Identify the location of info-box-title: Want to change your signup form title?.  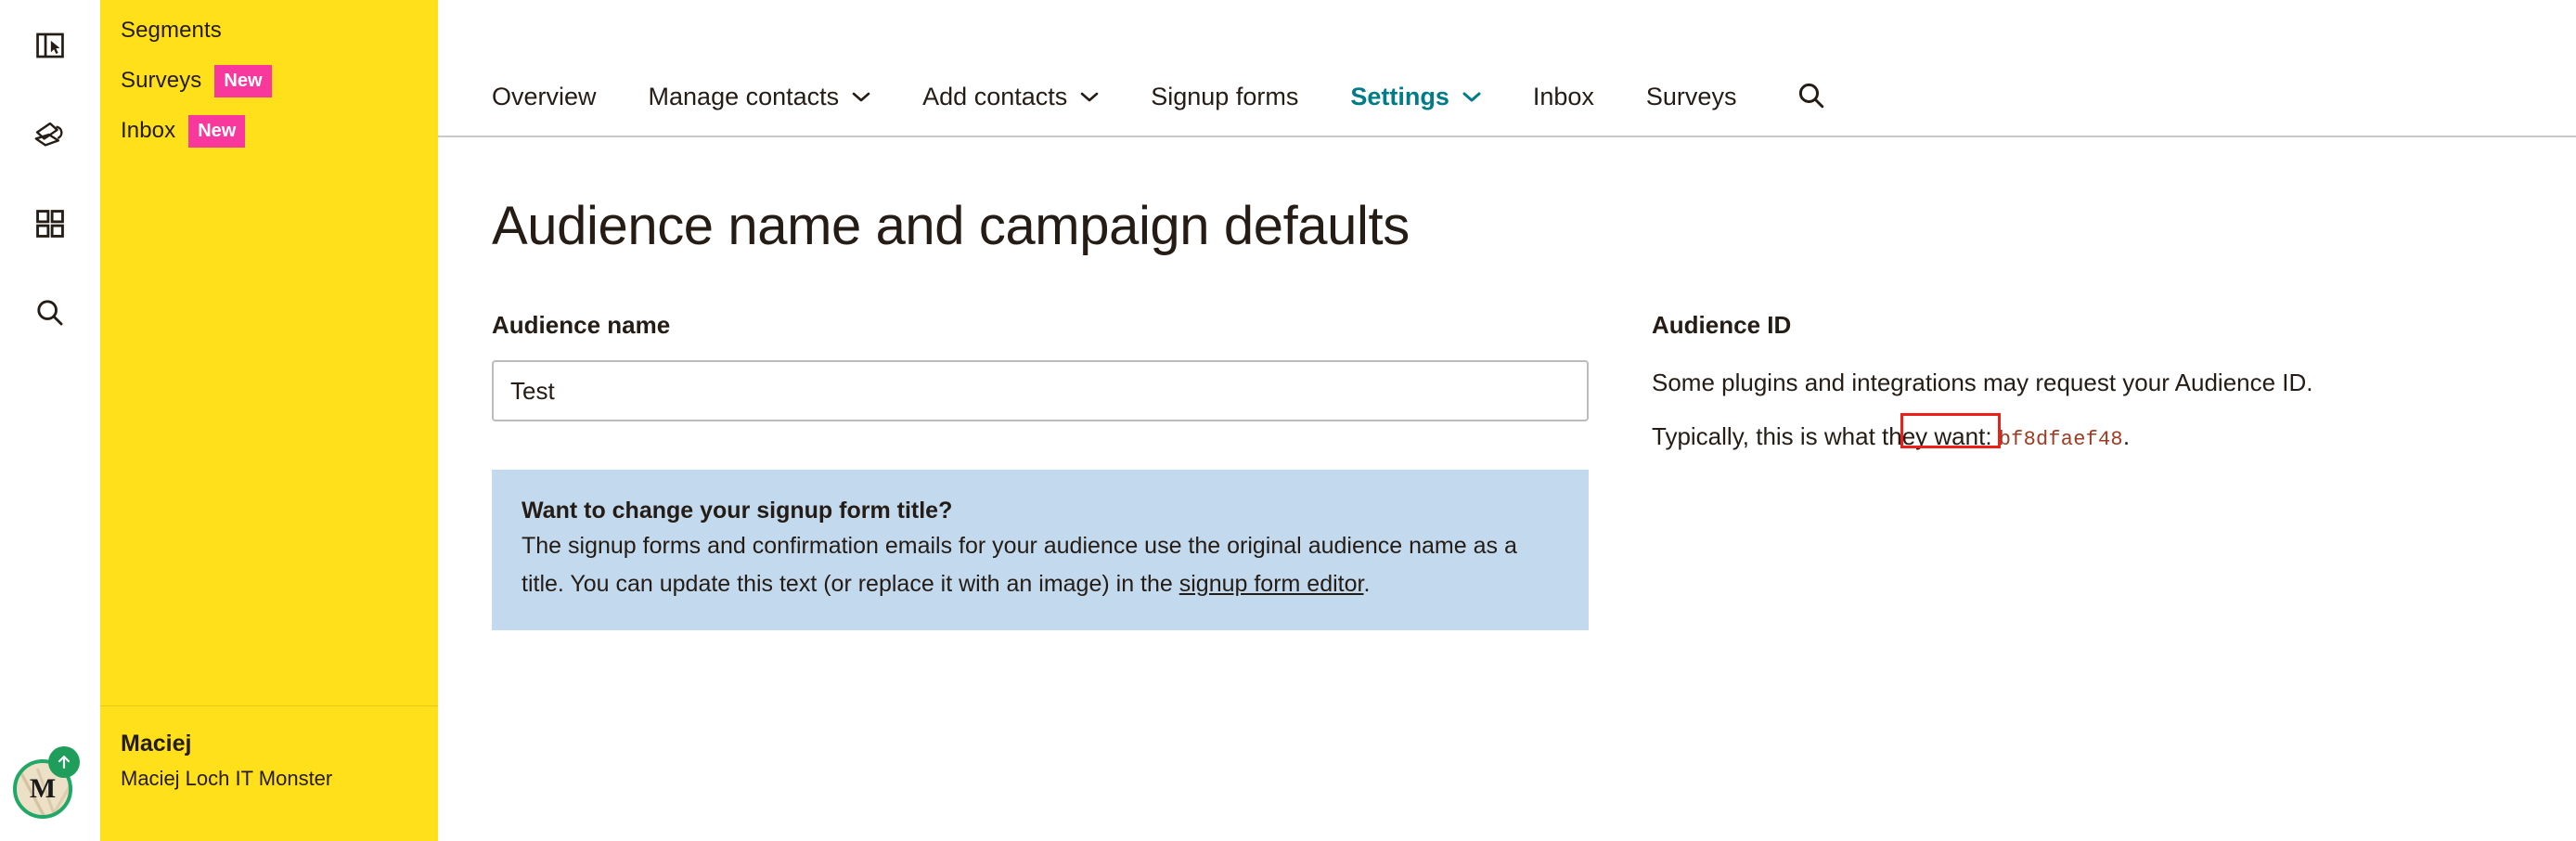
(737, 511).